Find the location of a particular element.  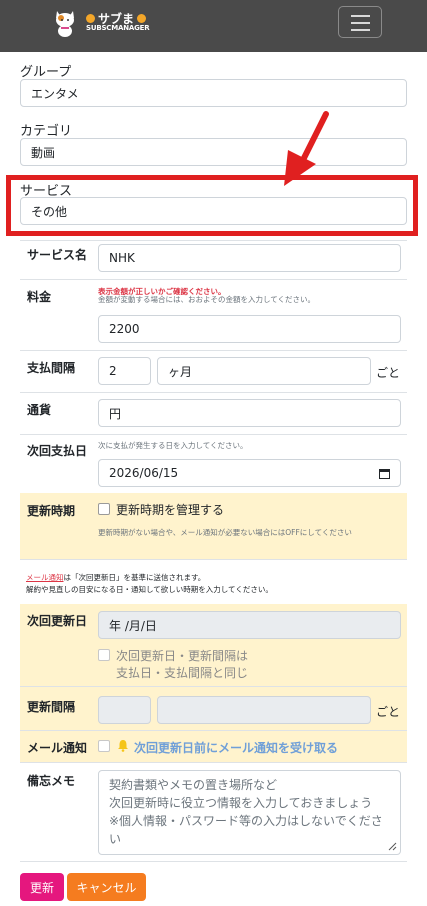

next-payment-date-input: 2026/06/15 is located at coordinates (249, 473).